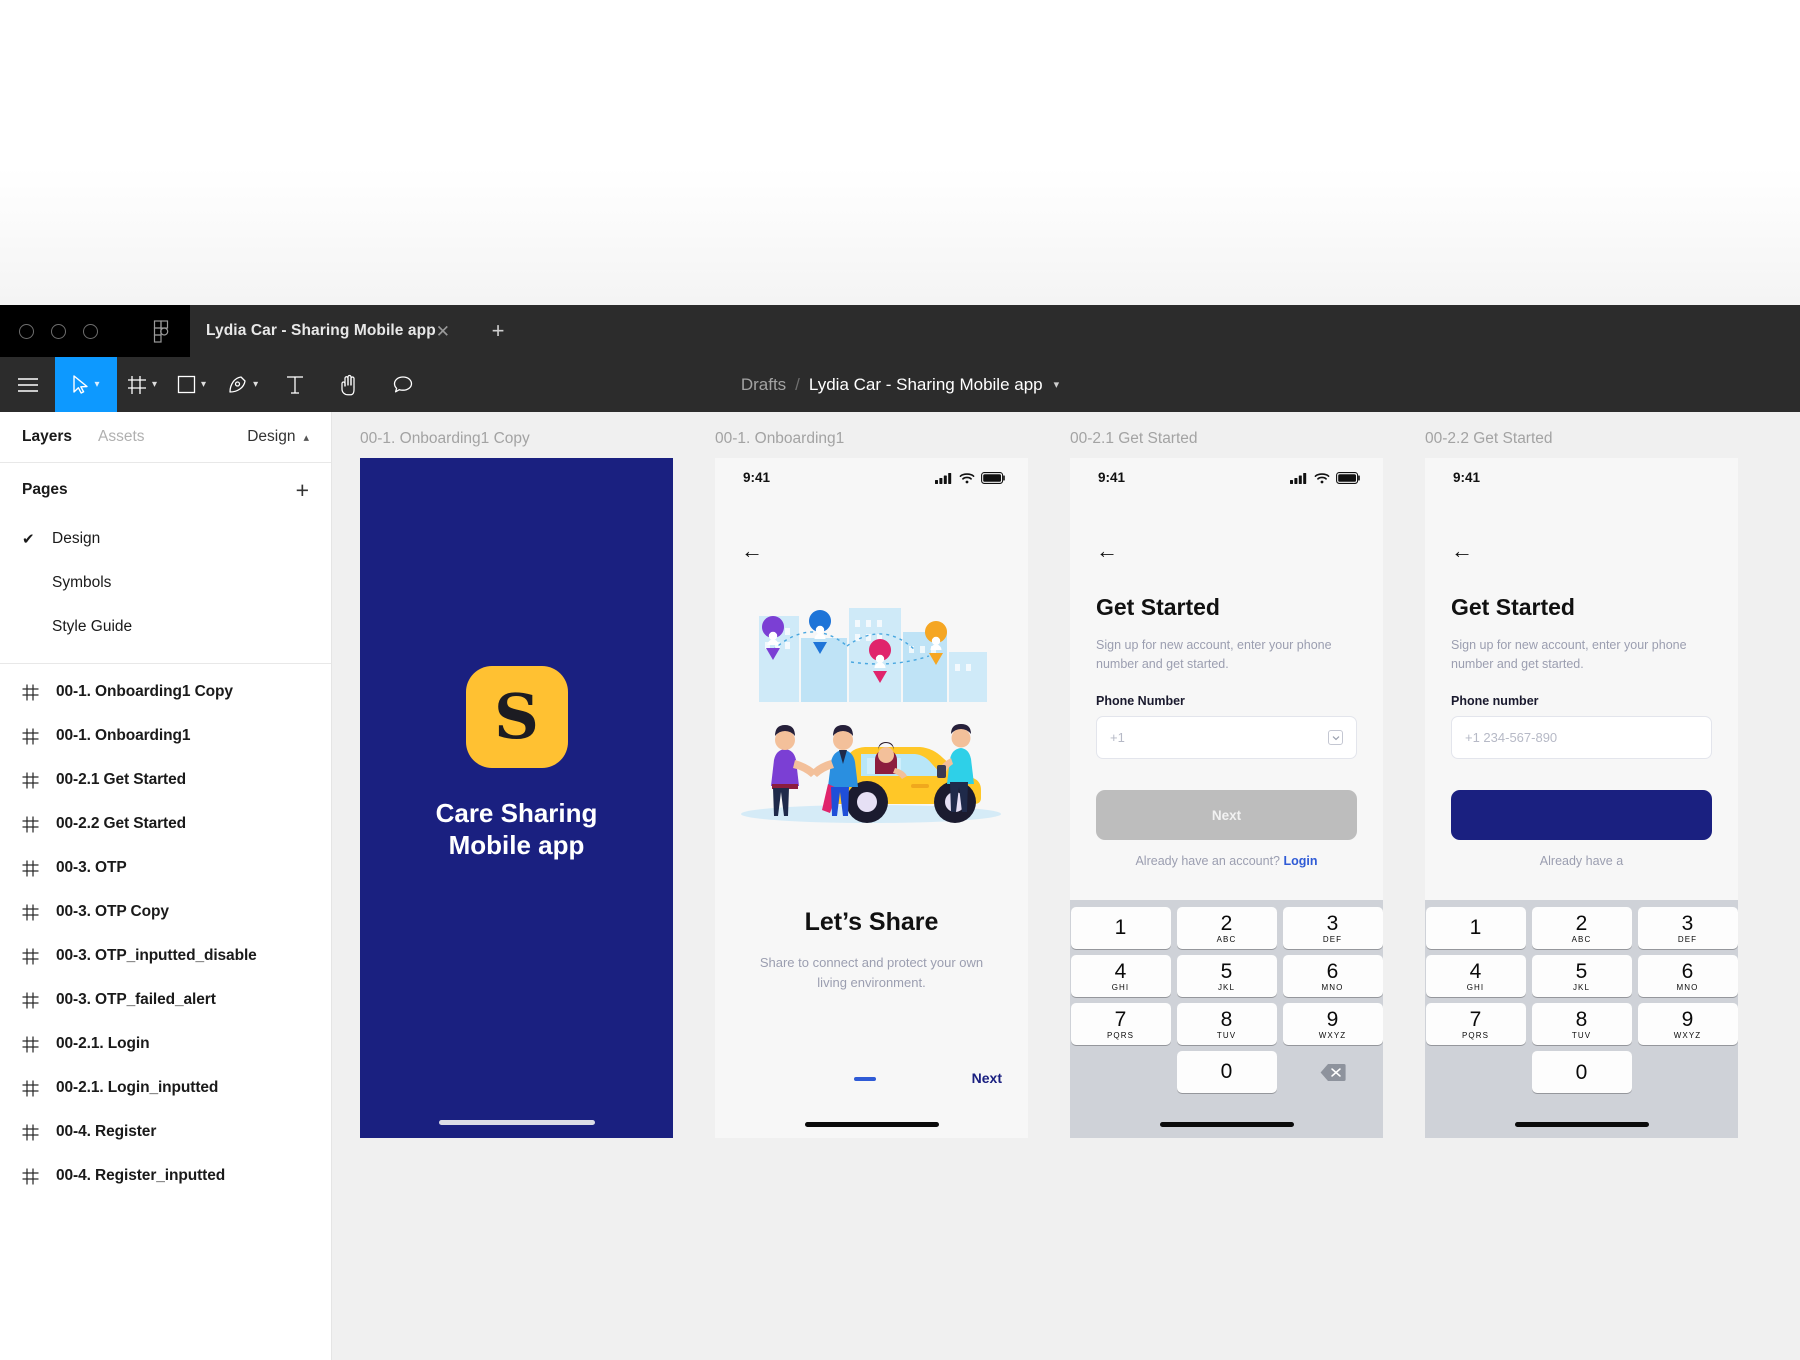 This screenshot has width=1800, height=1360. Describe the element at coordinates (165, 583) in the screenshot. I see `page-item-symbols: Symbols` at that location.